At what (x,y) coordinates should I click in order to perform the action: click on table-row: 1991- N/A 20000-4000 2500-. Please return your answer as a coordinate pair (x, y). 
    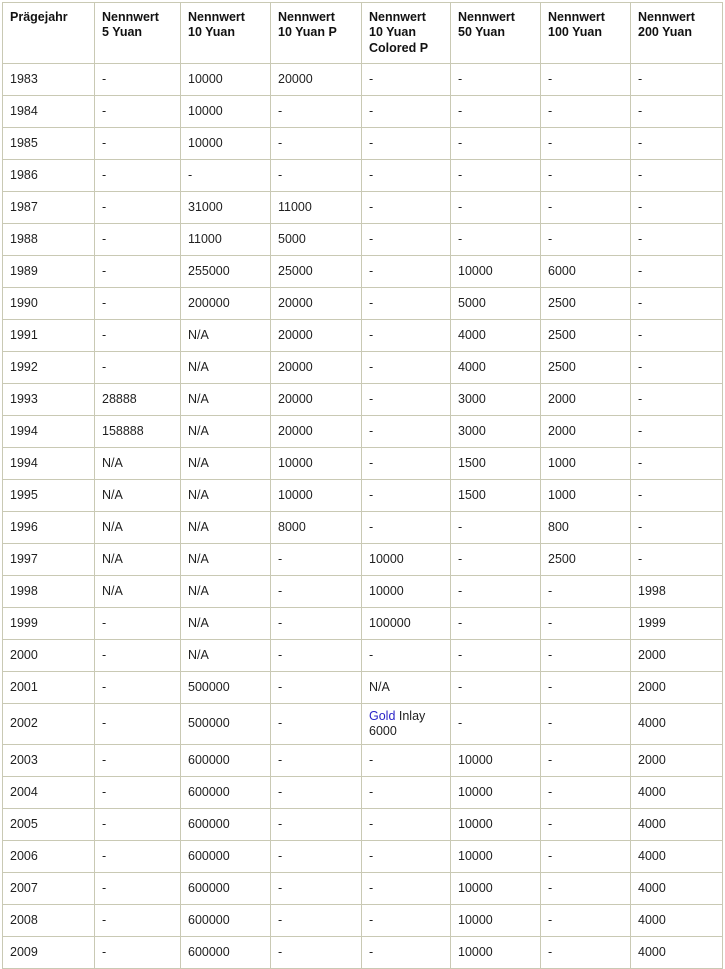
    Looking at the image, I should click on (362, 335).